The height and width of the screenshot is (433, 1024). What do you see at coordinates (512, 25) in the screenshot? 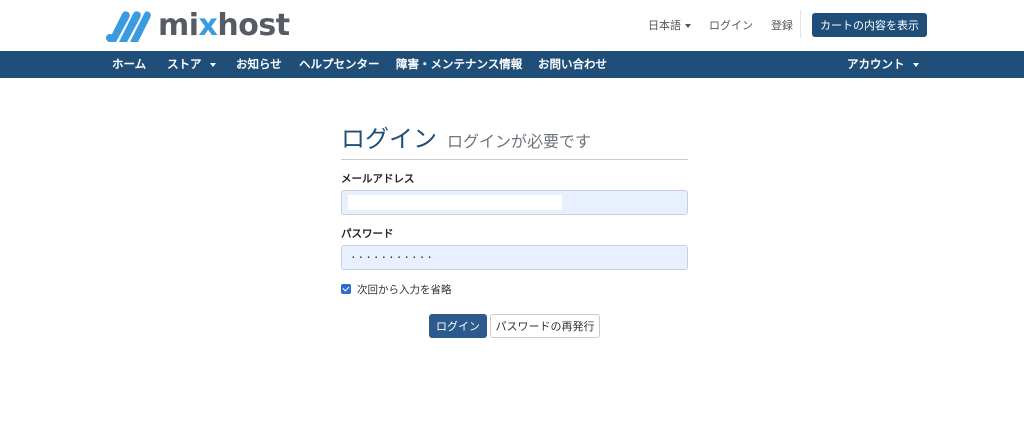
I see `top-header: mixhost 日本語 ログイン 登録 カートの内容を表示` at bounding box center [512, 25].